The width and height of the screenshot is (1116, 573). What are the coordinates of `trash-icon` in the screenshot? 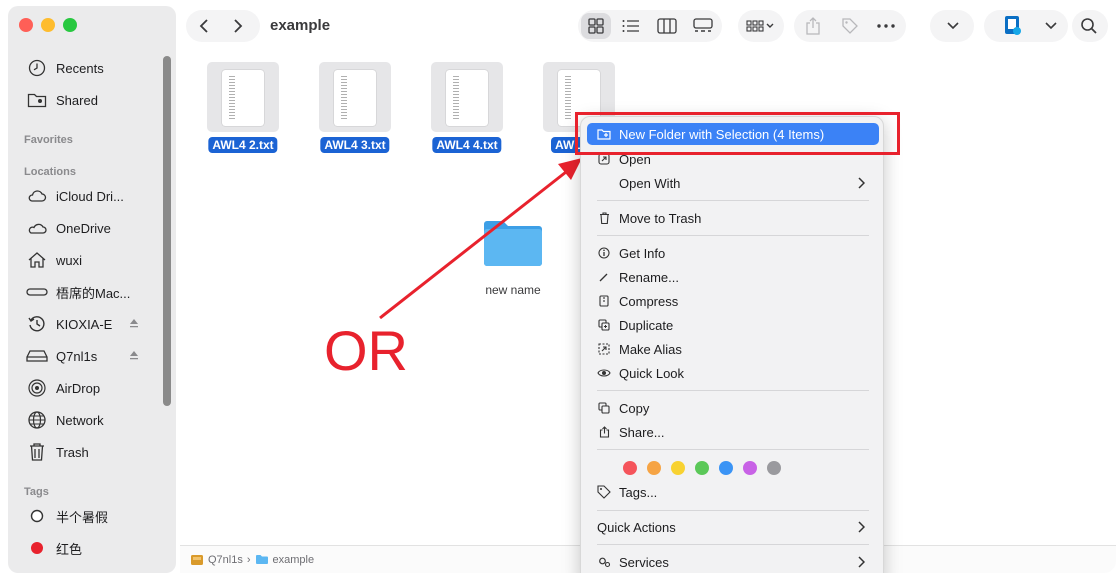 It's located at (604, 218).